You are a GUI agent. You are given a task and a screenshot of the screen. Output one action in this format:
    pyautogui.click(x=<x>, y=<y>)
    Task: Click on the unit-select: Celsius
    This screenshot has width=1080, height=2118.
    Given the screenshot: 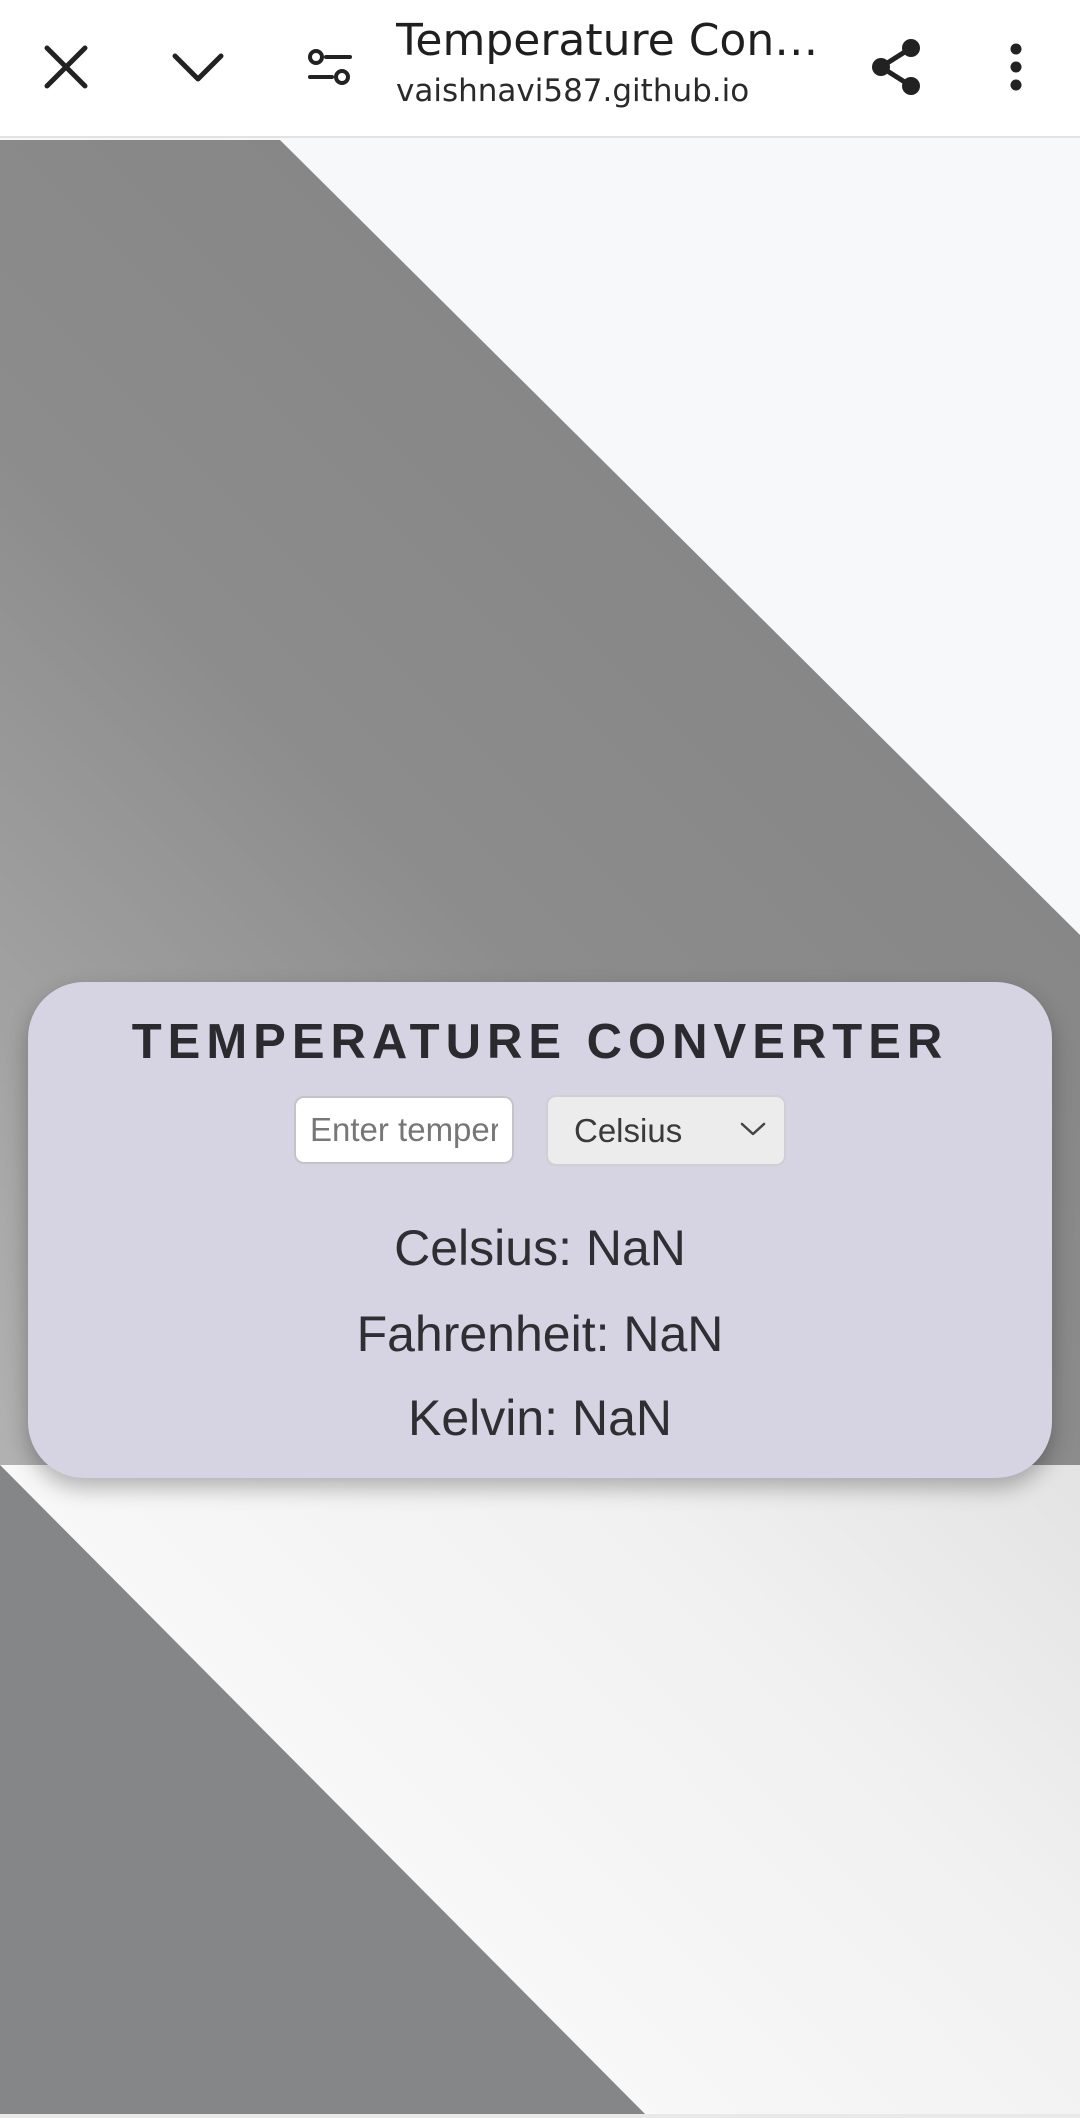 What is the action you would take?
    pyautogui.click(x=666, y=1130)
    